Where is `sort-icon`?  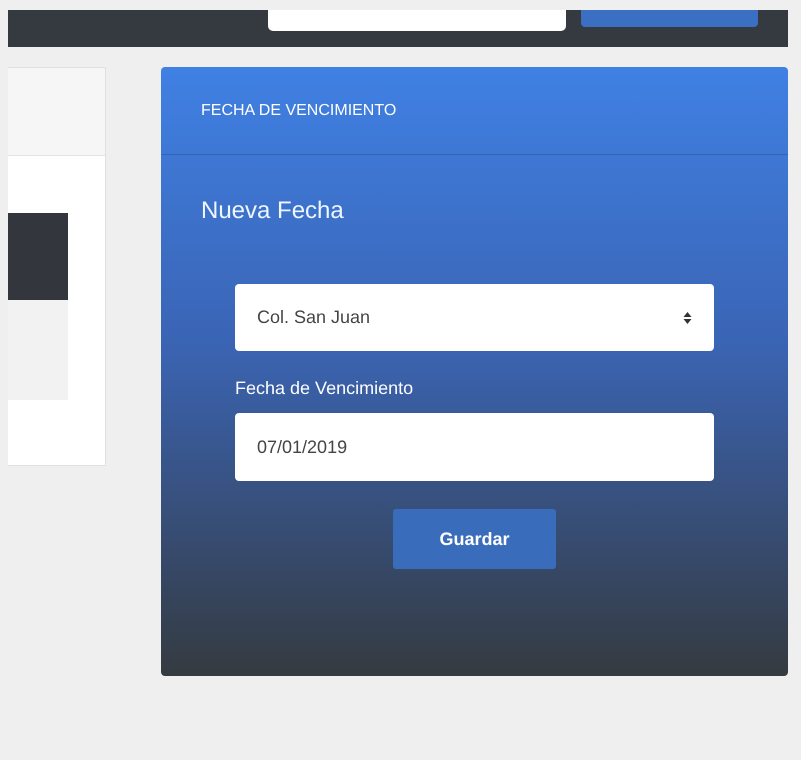 sort-icon is located at coordinates (687, 317).